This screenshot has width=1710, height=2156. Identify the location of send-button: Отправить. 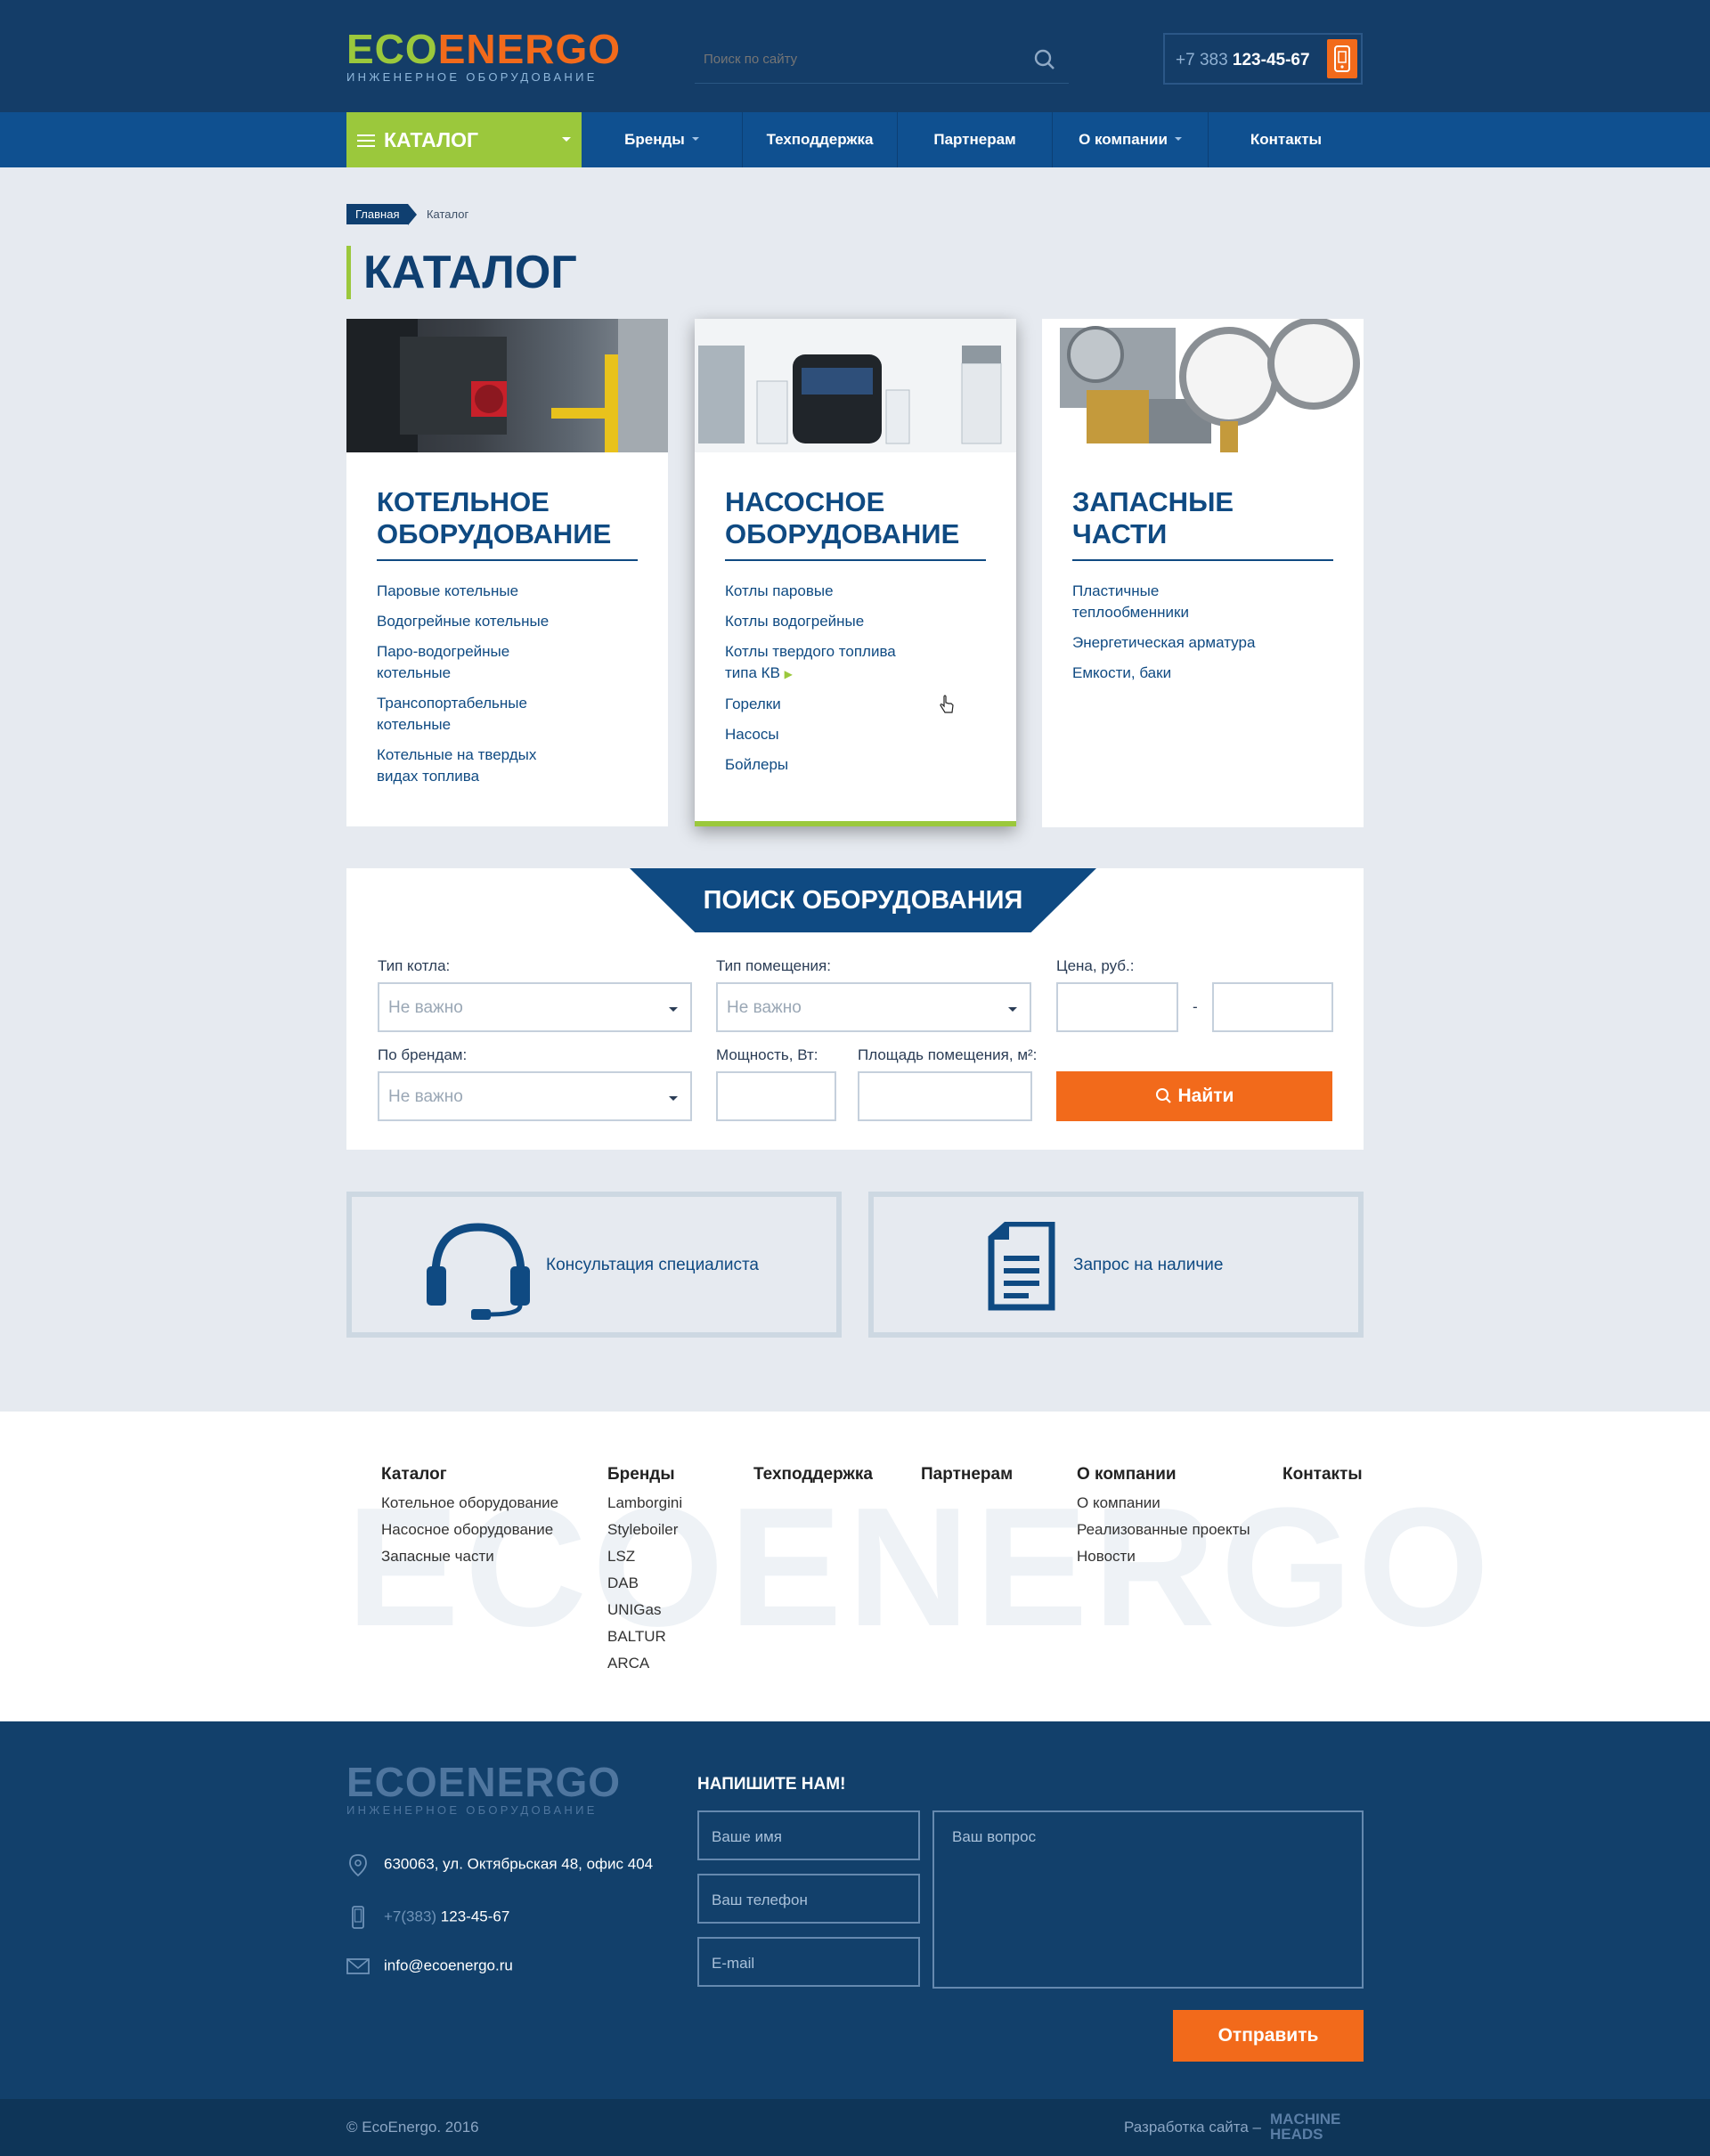
(1268, 2036).